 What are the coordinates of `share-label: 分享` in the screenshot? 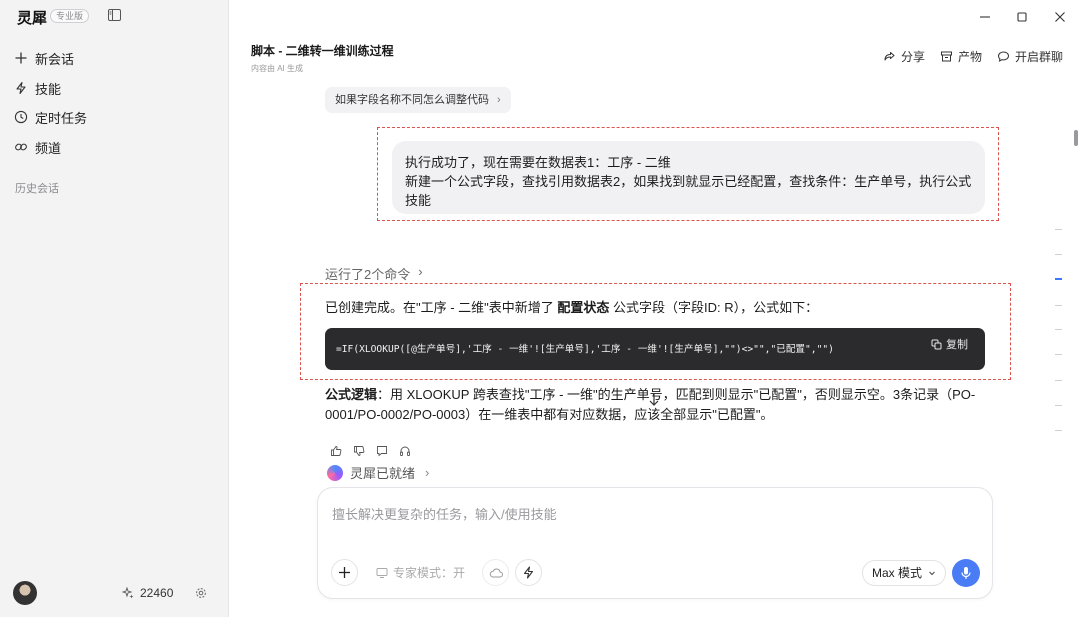 It's located at (913, 57).